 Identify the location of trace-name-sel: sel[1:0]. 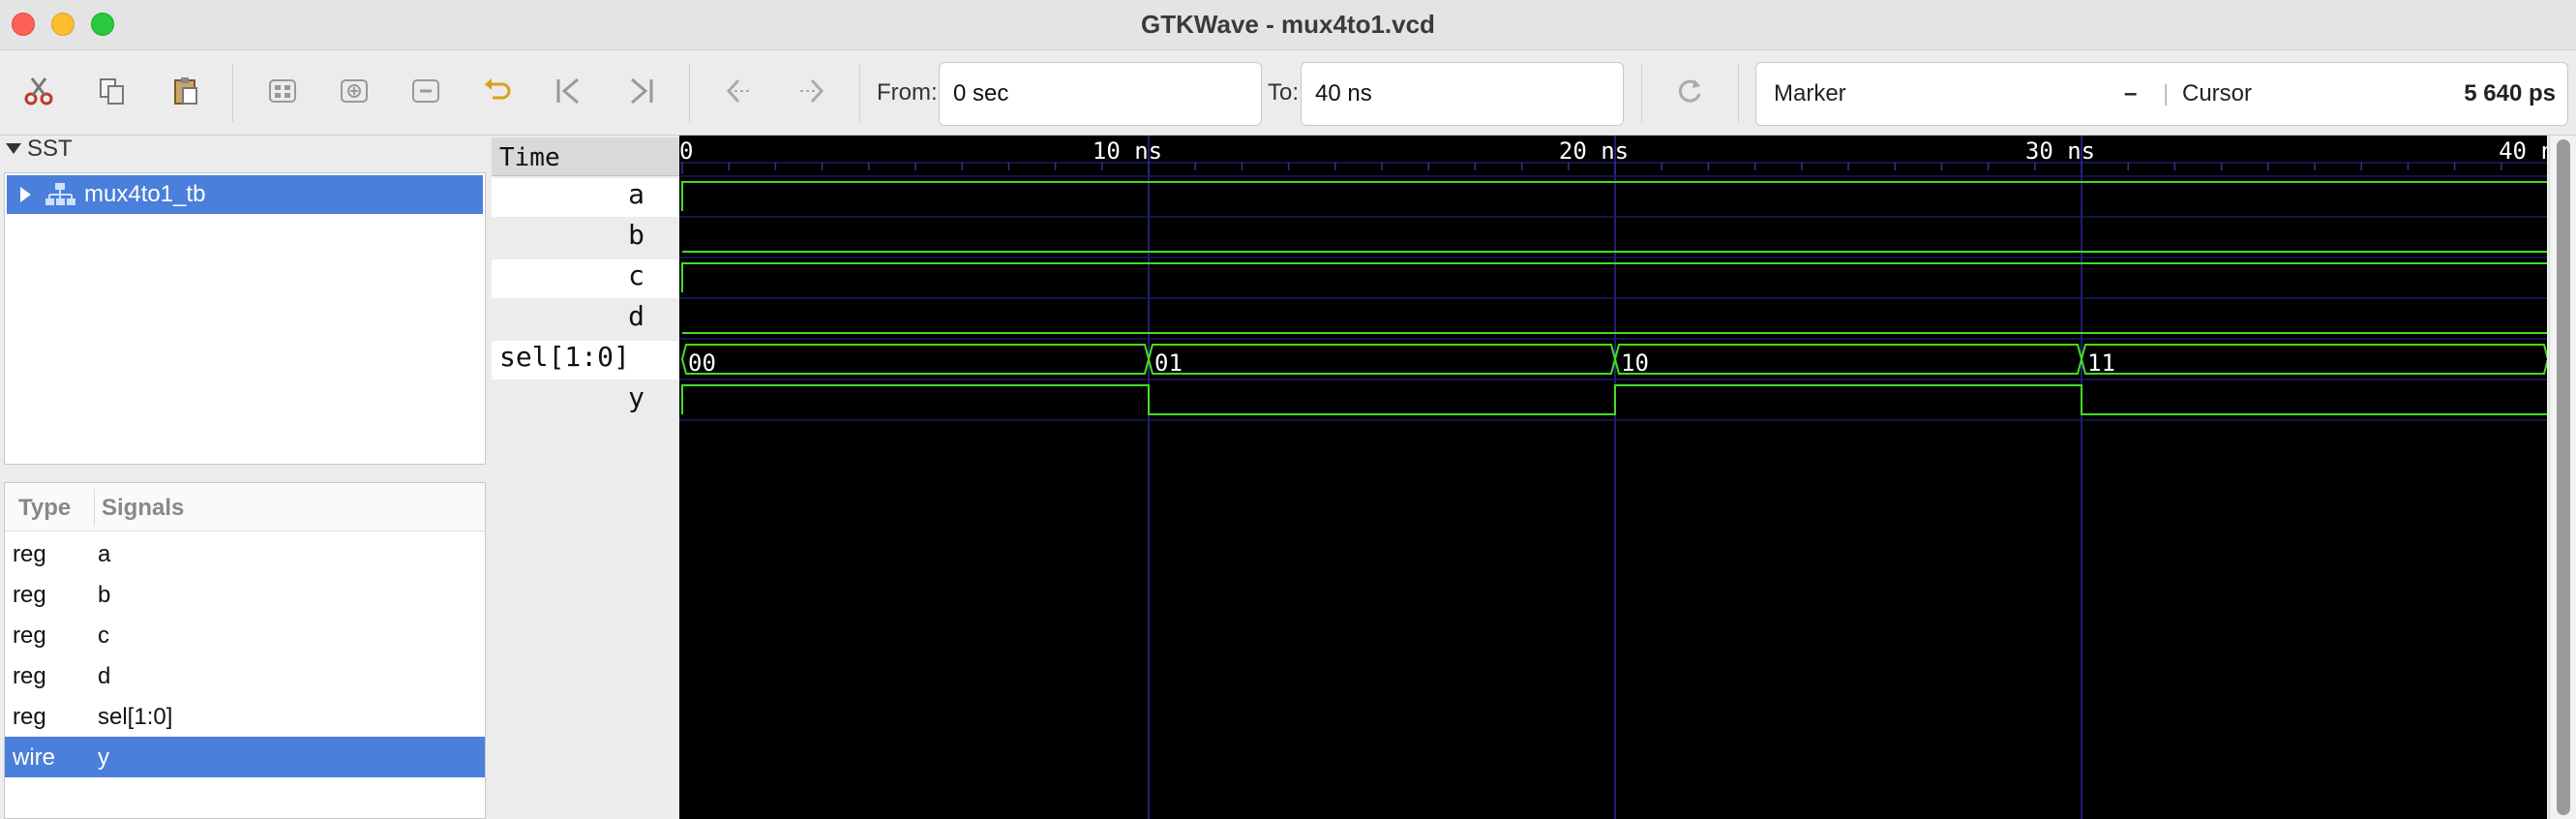
(564, 357).